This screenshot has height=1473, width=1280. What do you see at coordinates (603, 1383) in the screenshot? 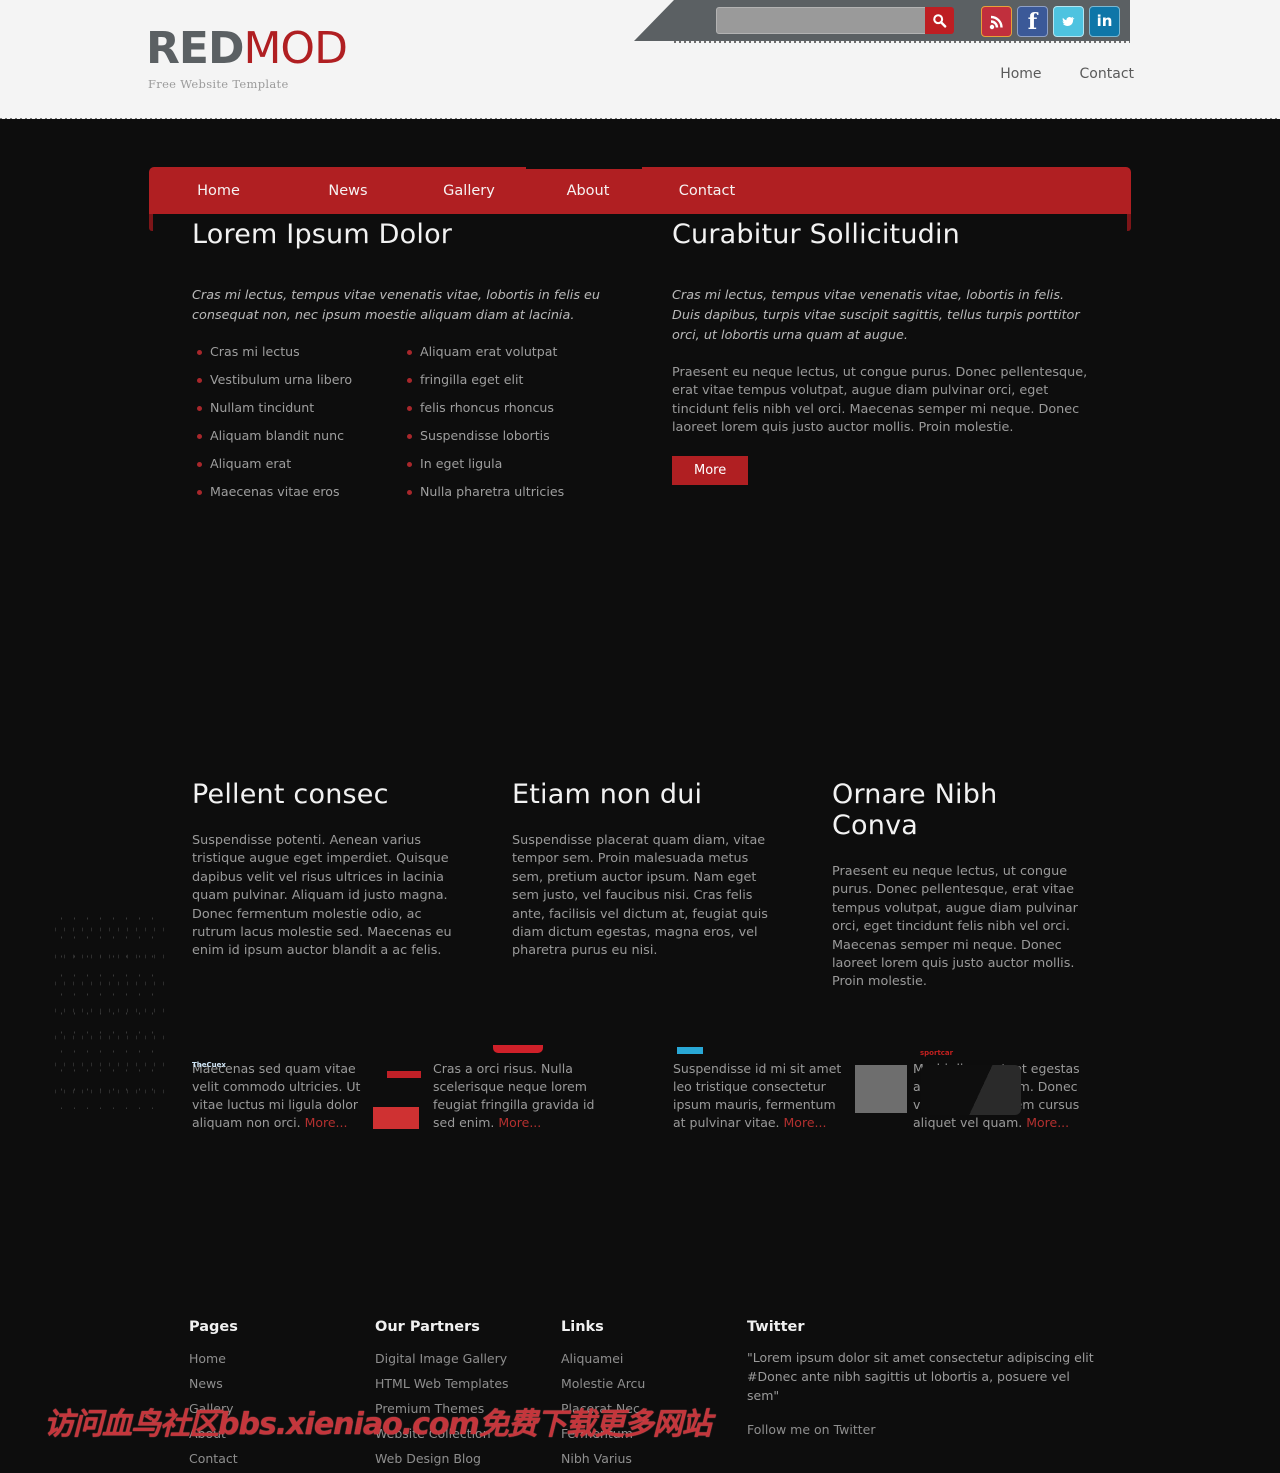
I see `footer-link: Molestie Arcu` at bounding box center [603, 1383].